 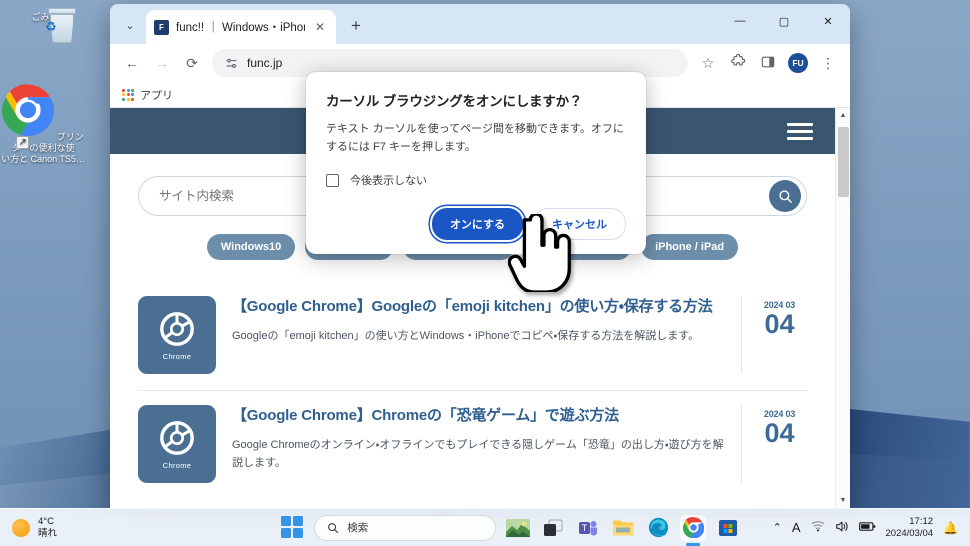 I want to click on bookmark-button: ☆, so click(x=708, y=63).